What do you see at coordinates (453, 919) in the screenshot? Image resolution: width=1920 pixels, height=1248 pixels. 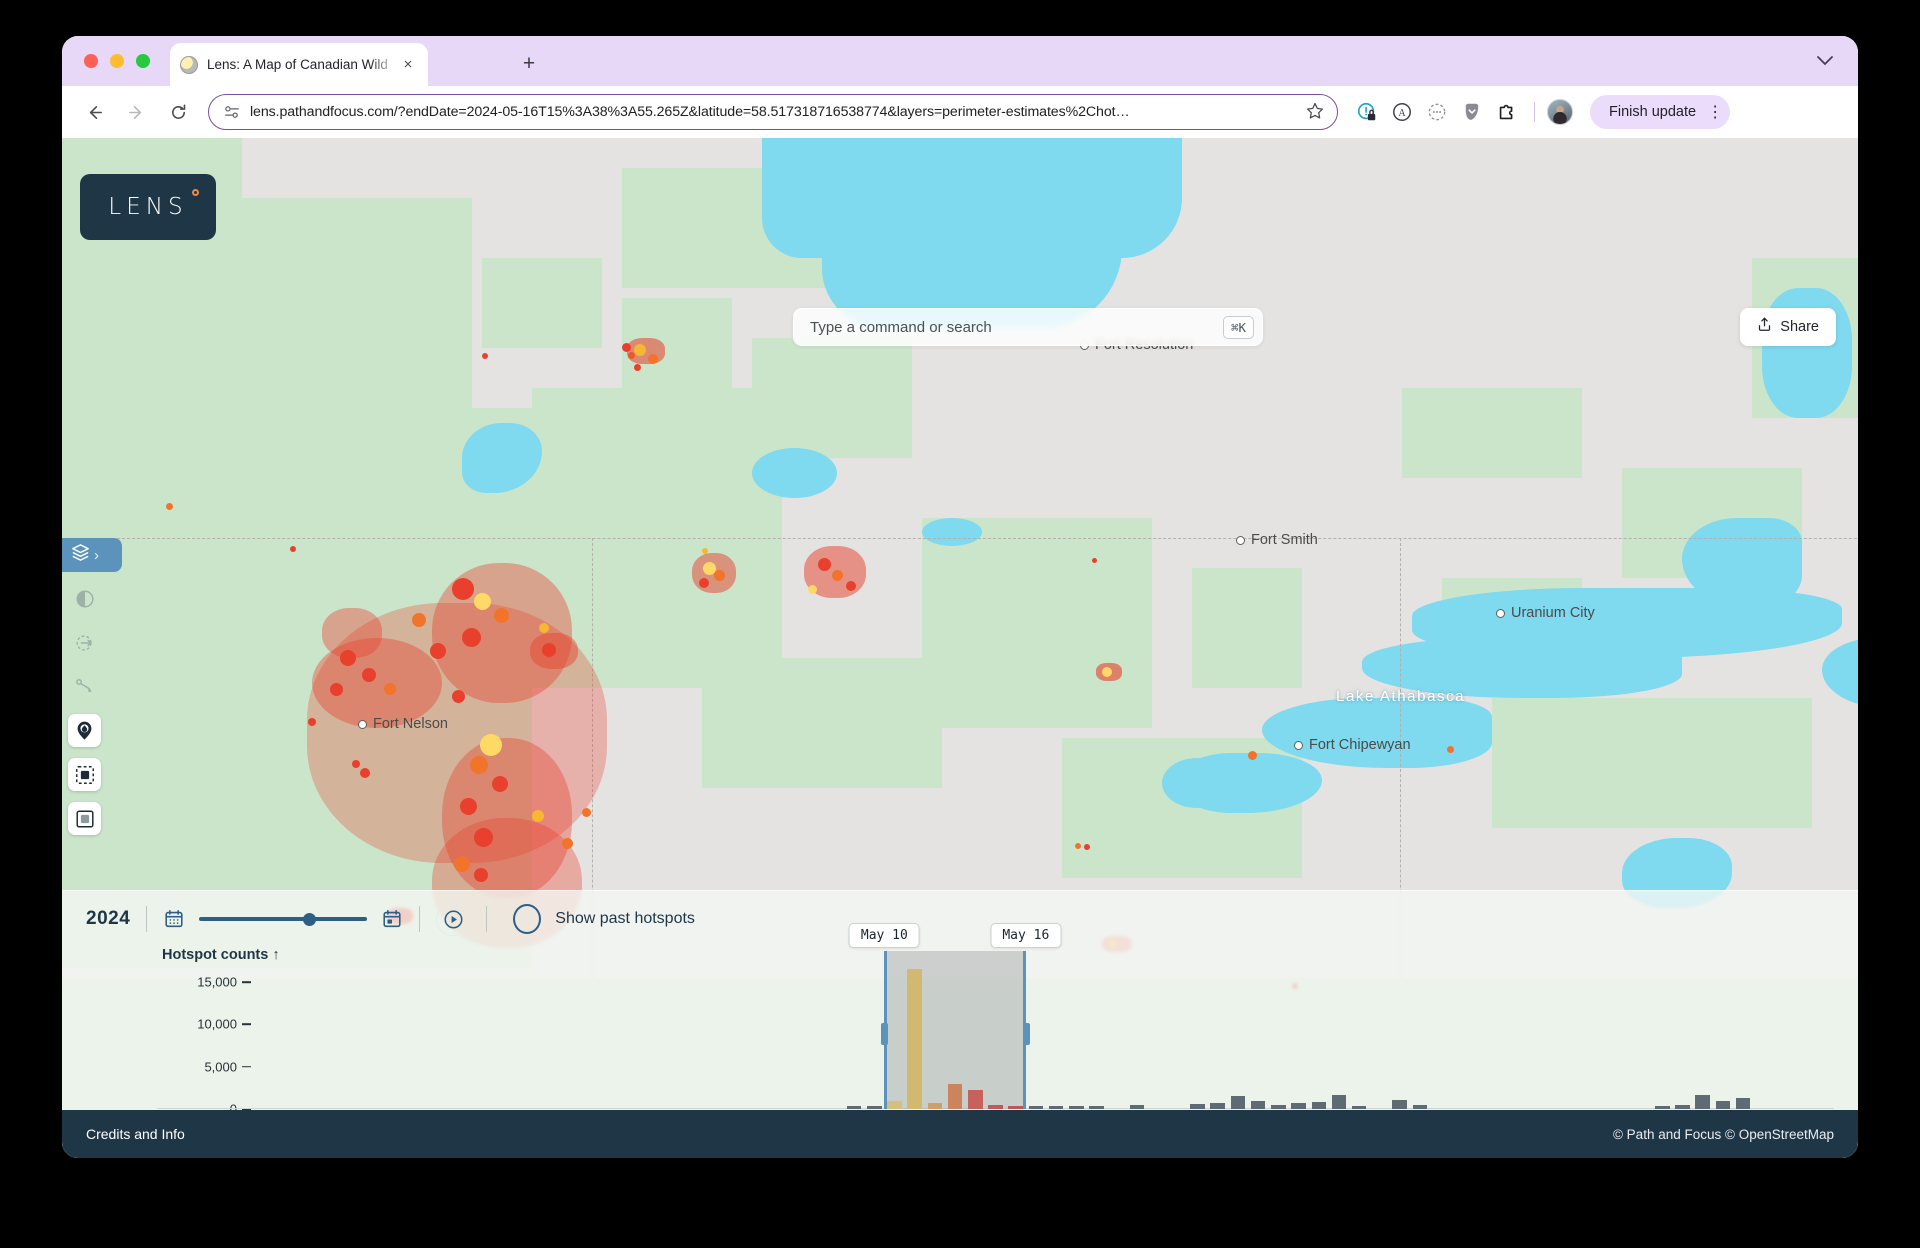 I see `play-button` at bounding box center [453, 919].